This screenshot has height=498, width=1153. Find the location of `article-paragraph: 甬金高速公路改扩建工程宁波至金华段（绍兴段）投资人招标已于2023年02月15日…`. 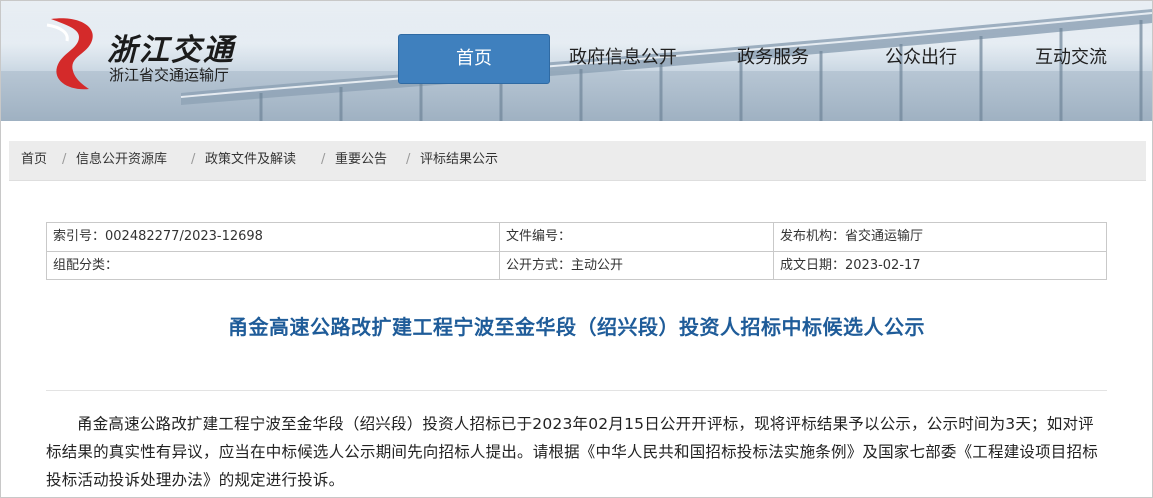

article-paragraph: 甬金高速公路改扩建工程宁波至金华段（绍兴段）投资人招标已于2023年02月15日… is located at coordinates (572, 452).